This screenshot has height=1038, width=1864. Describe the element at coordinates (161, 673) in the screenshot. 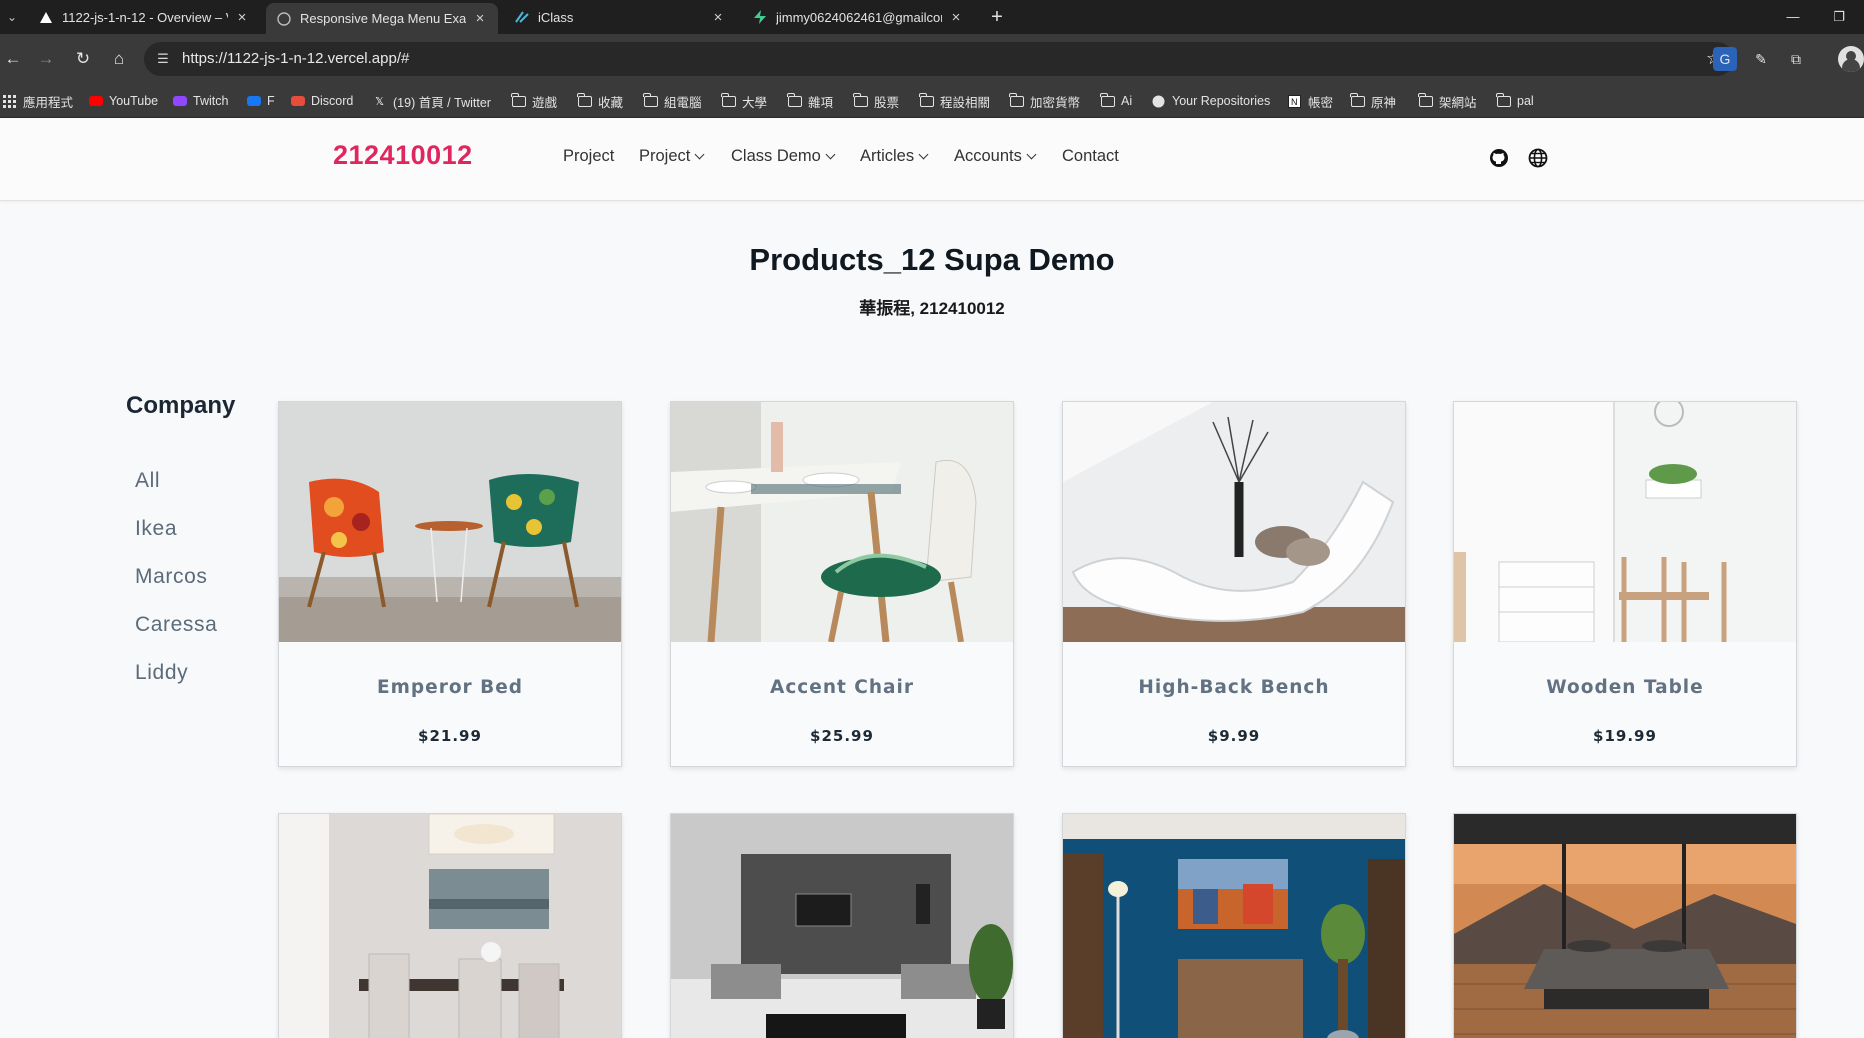

I see `filter-button-liddy: Liddy` at that location.